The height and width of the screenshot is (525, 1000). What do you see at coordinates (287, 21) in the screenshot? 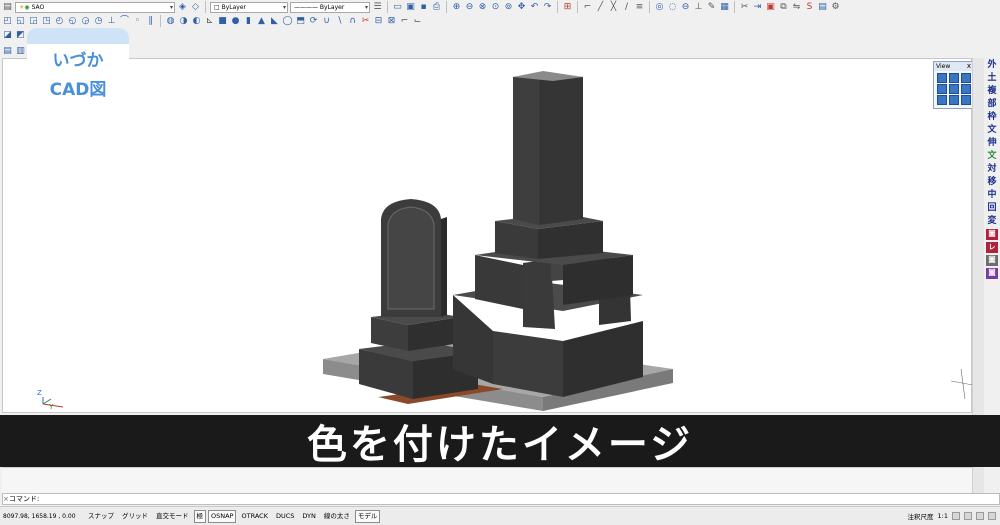
I see `solid-torus-icon: ◯` at bounding box center [287, 21].